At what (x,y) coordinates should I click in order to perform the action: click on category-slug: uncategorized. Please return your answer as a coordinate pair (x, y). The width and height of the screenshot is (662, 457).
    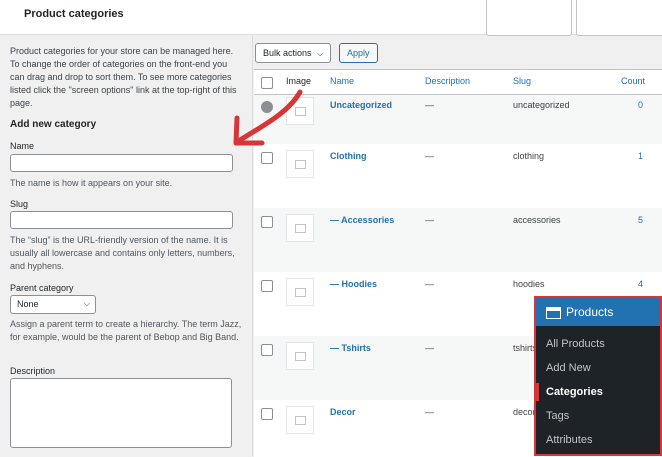
    Looking at the image, I should click on (541, 105).